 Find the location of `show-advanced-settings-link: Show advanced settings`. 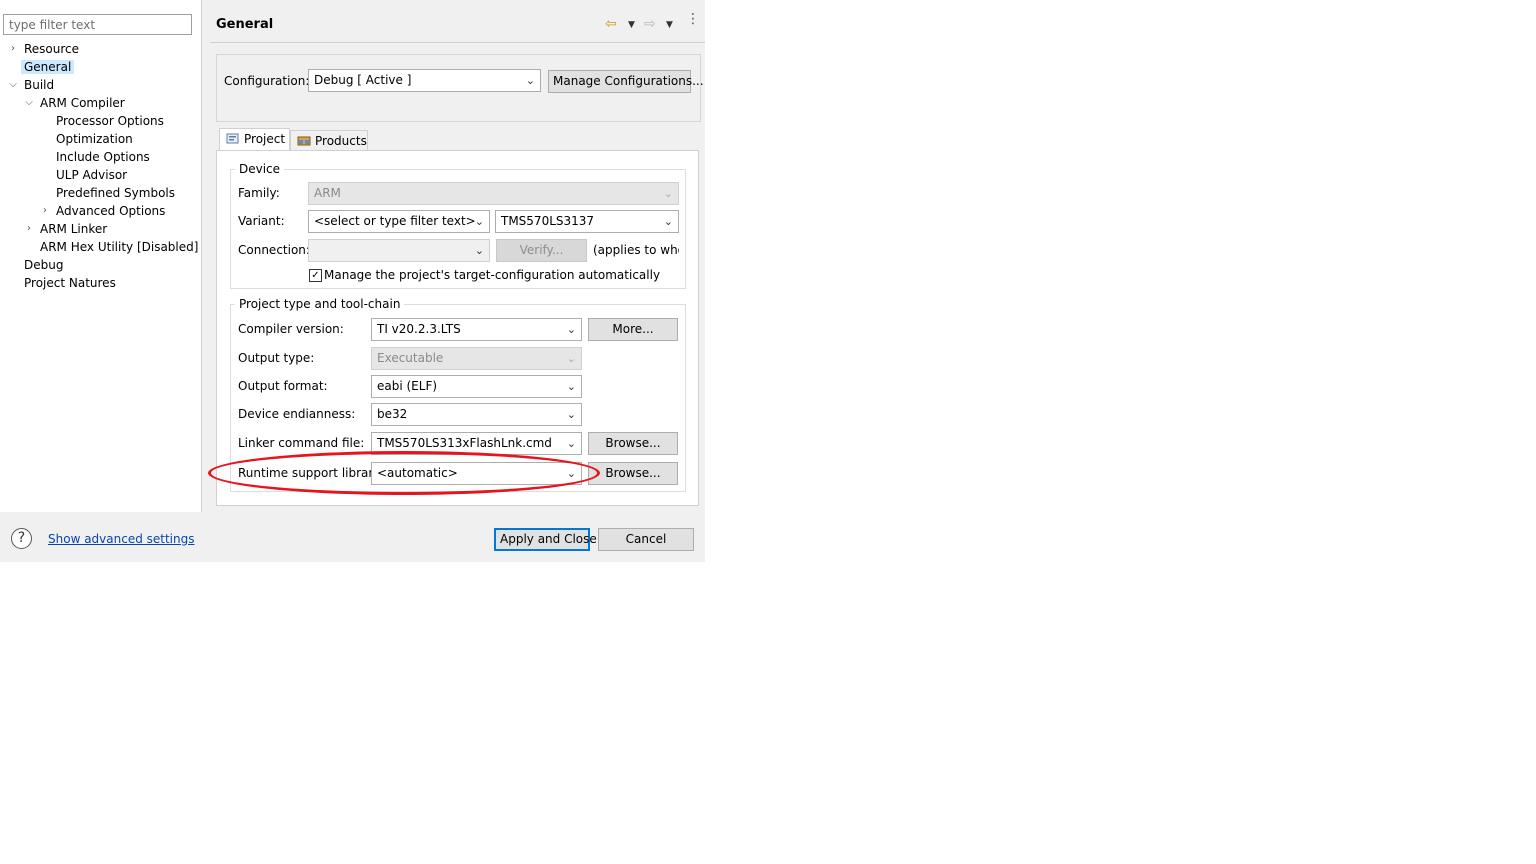

show-advanced-settings-link: Show advanced settings is located at coordinates (121, 539).